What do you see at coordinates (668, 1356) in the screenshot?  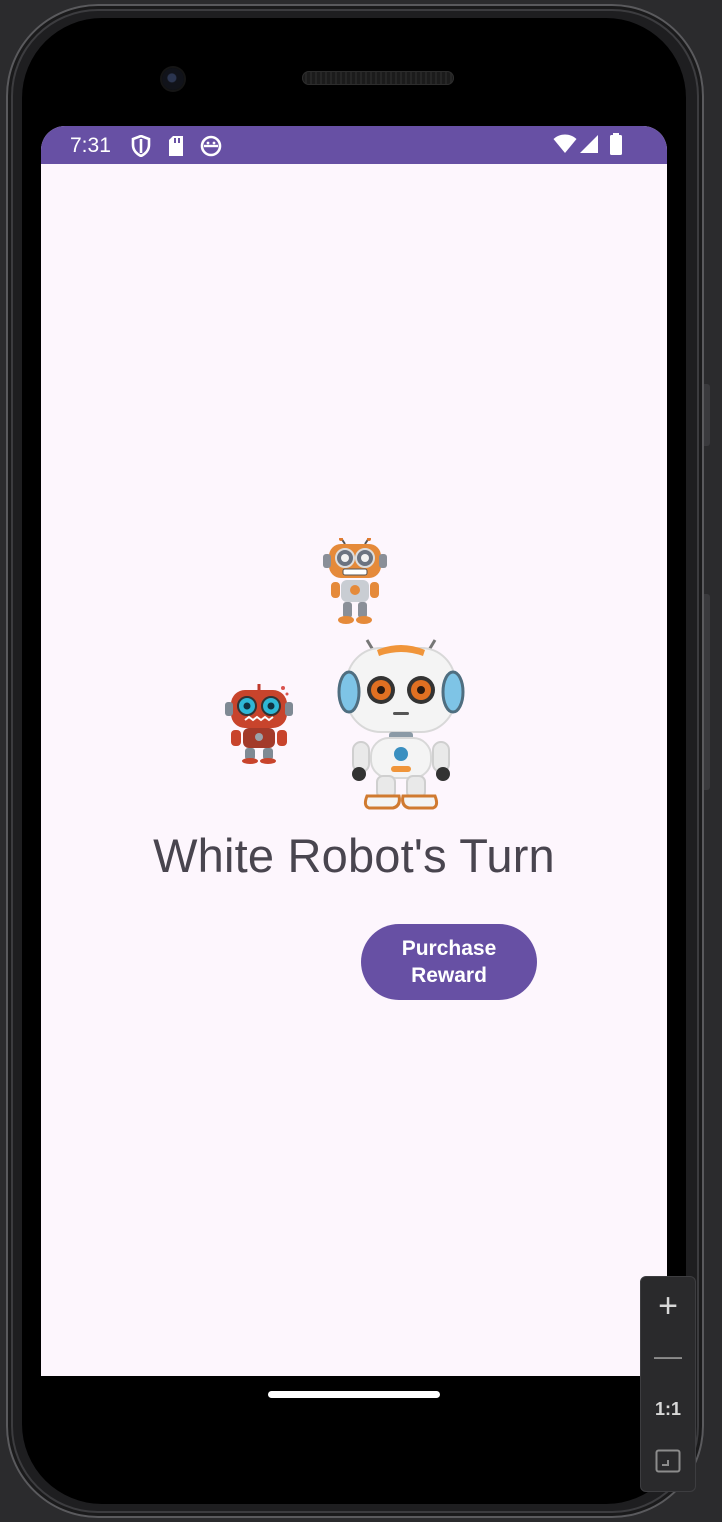 I see `zoom-out-button: —` at bounding box center [668, 1356].